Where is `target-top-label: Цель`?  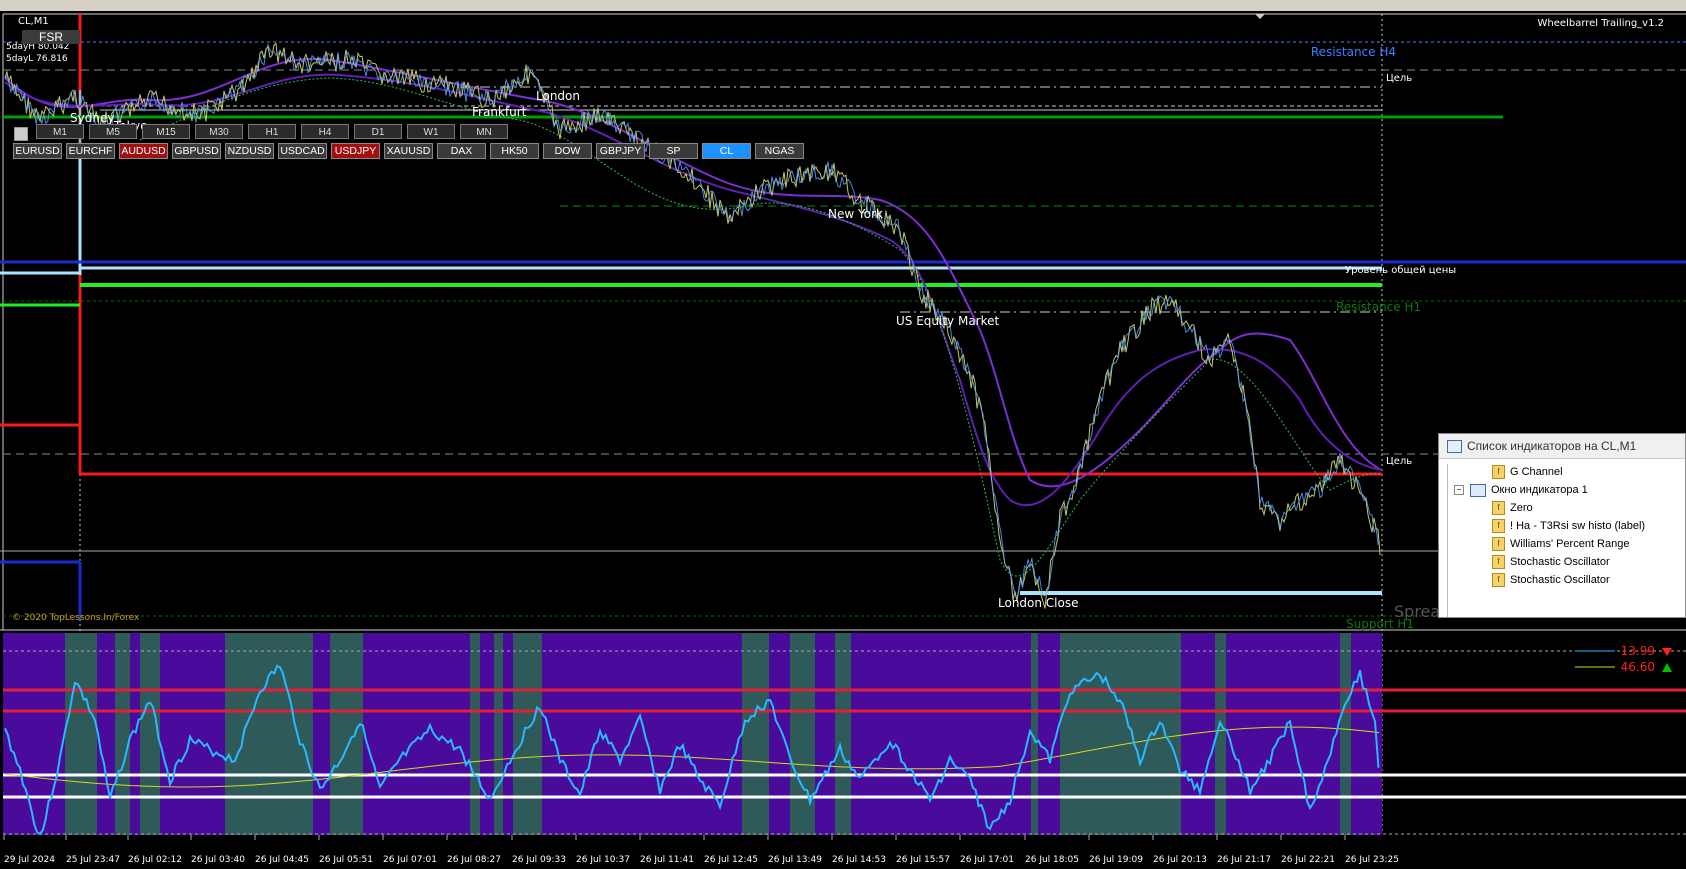
target-top-label: Цель is located at coordinates (1399, 78).